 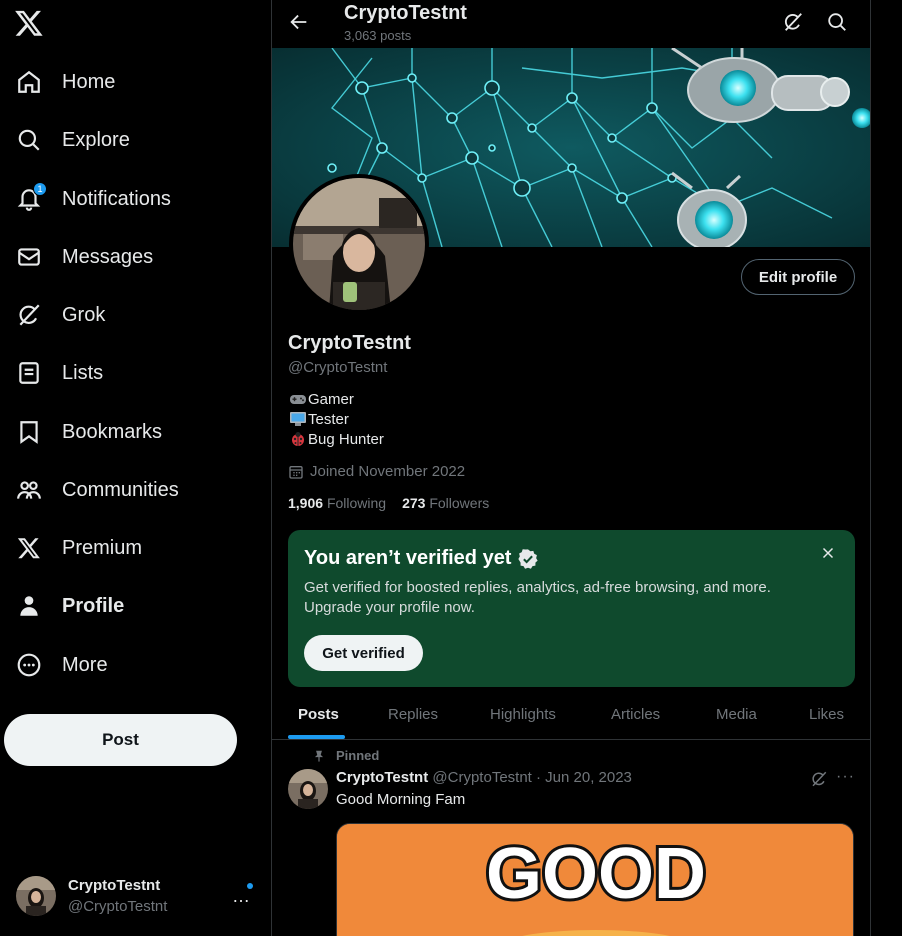 What do you see at coordinates (331, 399) in the screenshot?
I see `bio-text: Gamer` at bounding box center [331, 399].